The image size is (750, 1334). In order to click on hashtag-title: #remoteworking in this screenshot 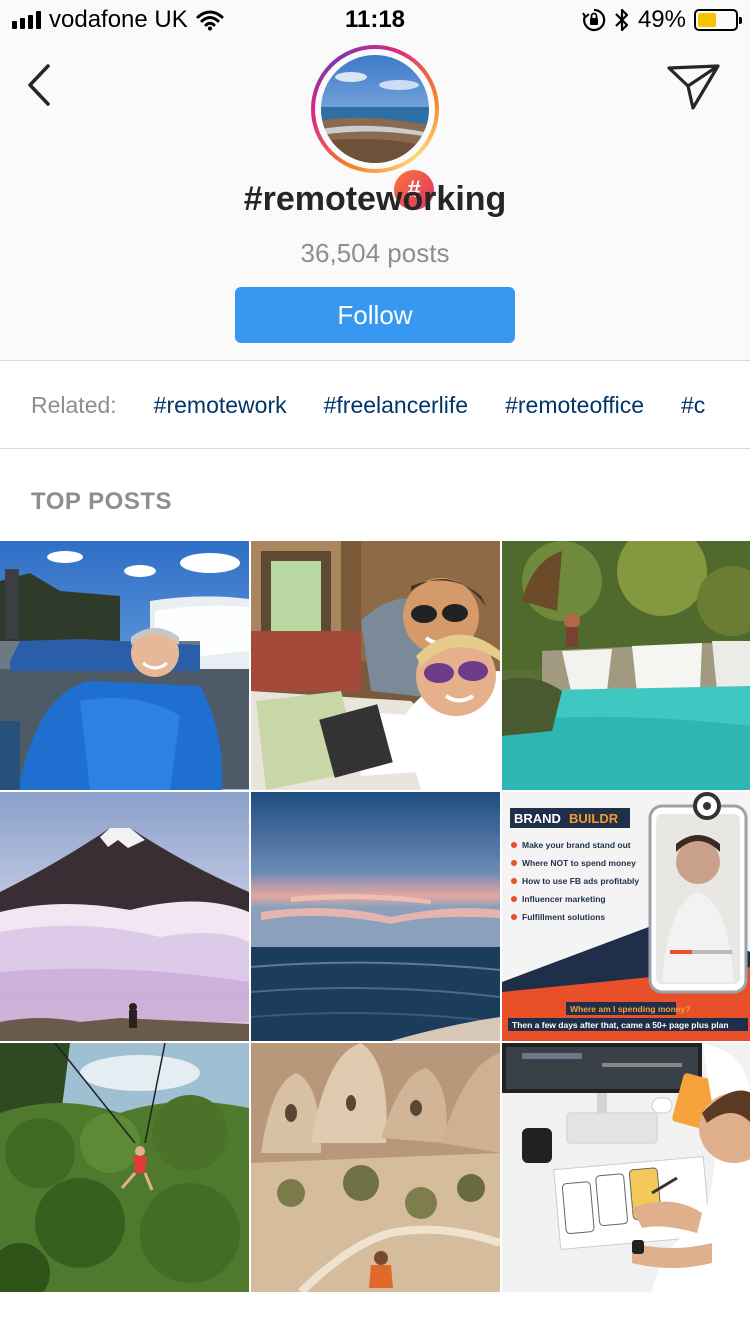, I will do `click(375, 199)`.